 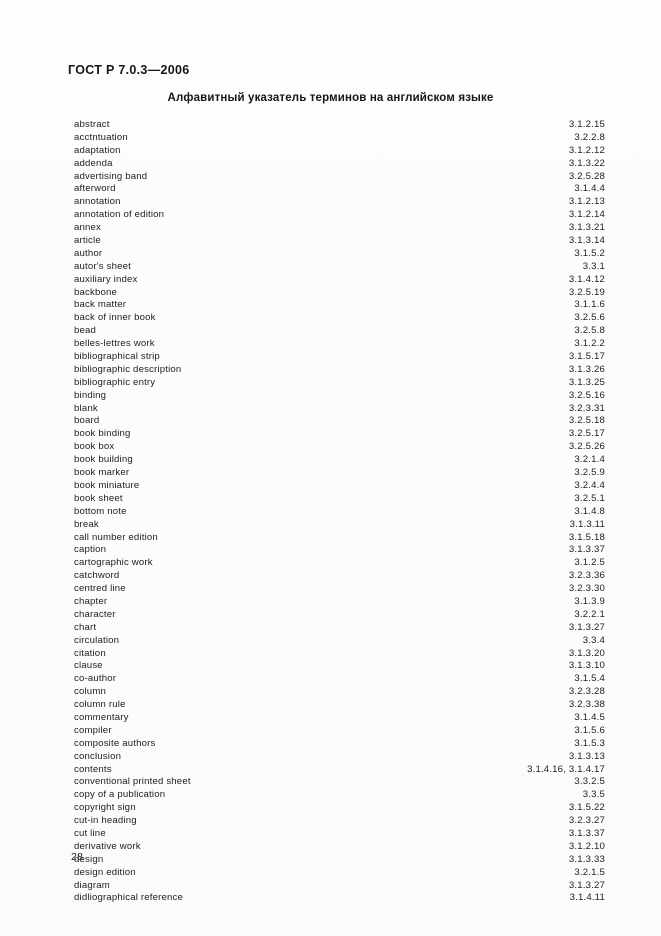 What do you see at coordinates (339, 770) in the screenshot?
I see `index-entry-row: contents 3.1.4.16, 3.1.4.17` at bounding box center [339, 770].